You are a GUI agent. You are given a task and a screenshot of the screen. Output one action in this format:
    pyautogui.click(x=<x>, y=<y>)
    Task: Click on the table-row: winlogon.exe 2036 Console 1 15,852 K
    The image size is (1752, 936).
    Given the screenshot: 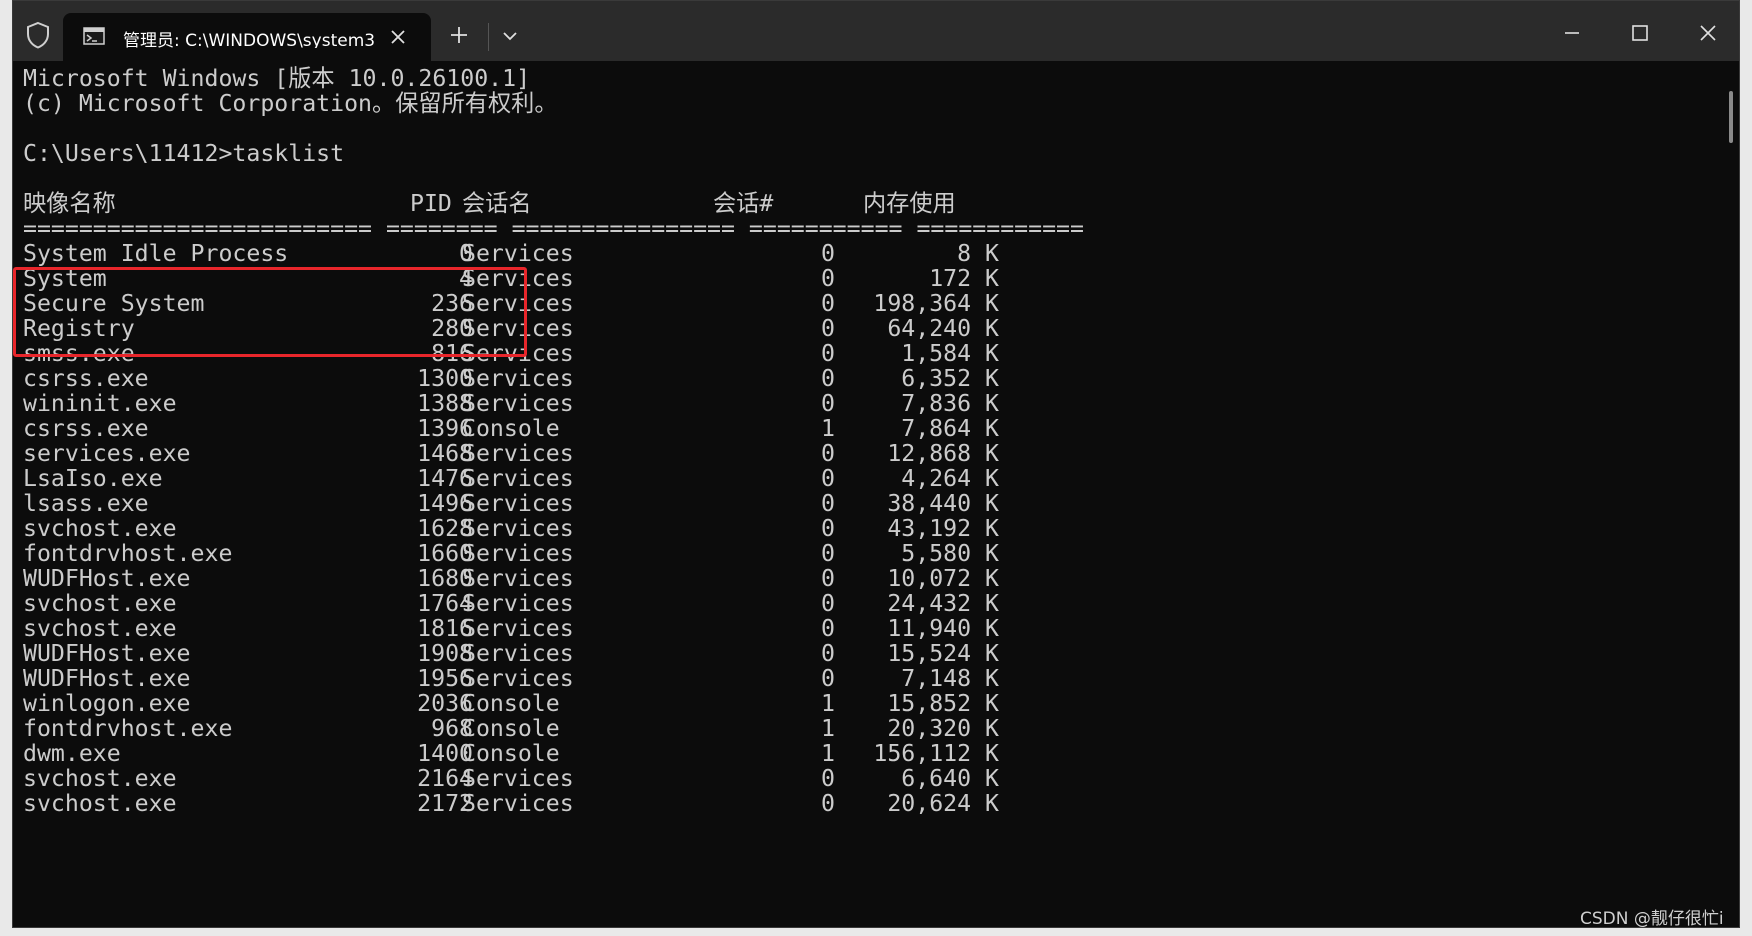 What is the action you would take?
    pyautogui.click(x=573, y=704)
    